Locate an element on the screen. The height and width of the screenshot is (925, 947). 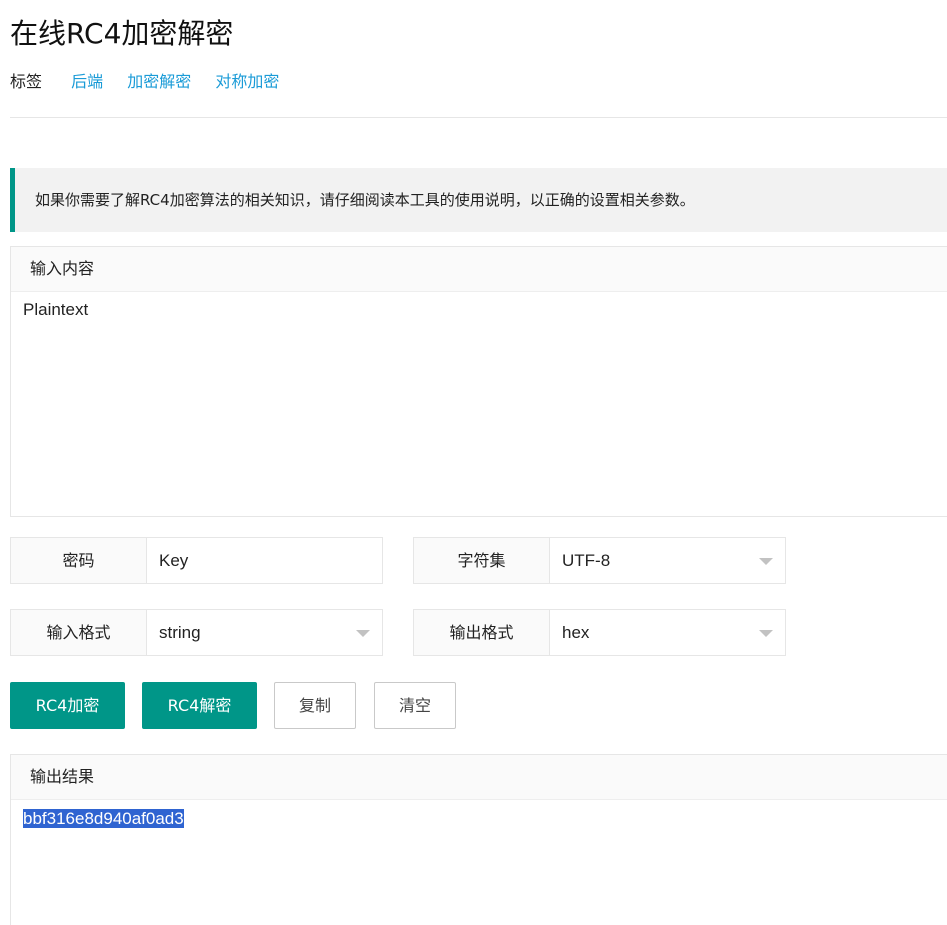
input-format-field: 输入格式 string is located at coordinates (196, 632).